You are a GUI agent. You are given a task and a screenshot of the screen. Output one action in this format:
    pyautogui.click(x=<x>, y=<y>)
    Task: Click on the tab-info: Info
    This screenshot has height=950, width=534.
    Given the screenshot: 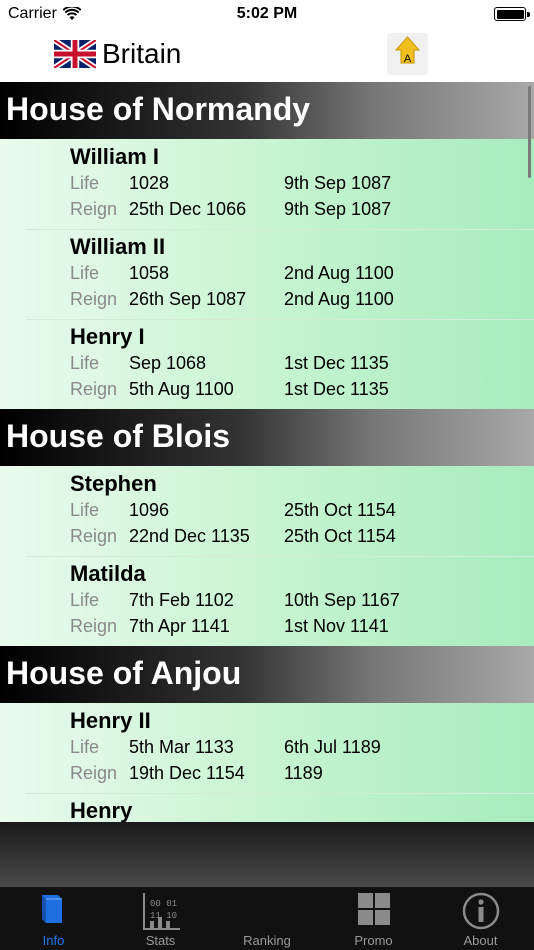 What is the action you would take?
    pyautogui.click(x=53, y=918)
    